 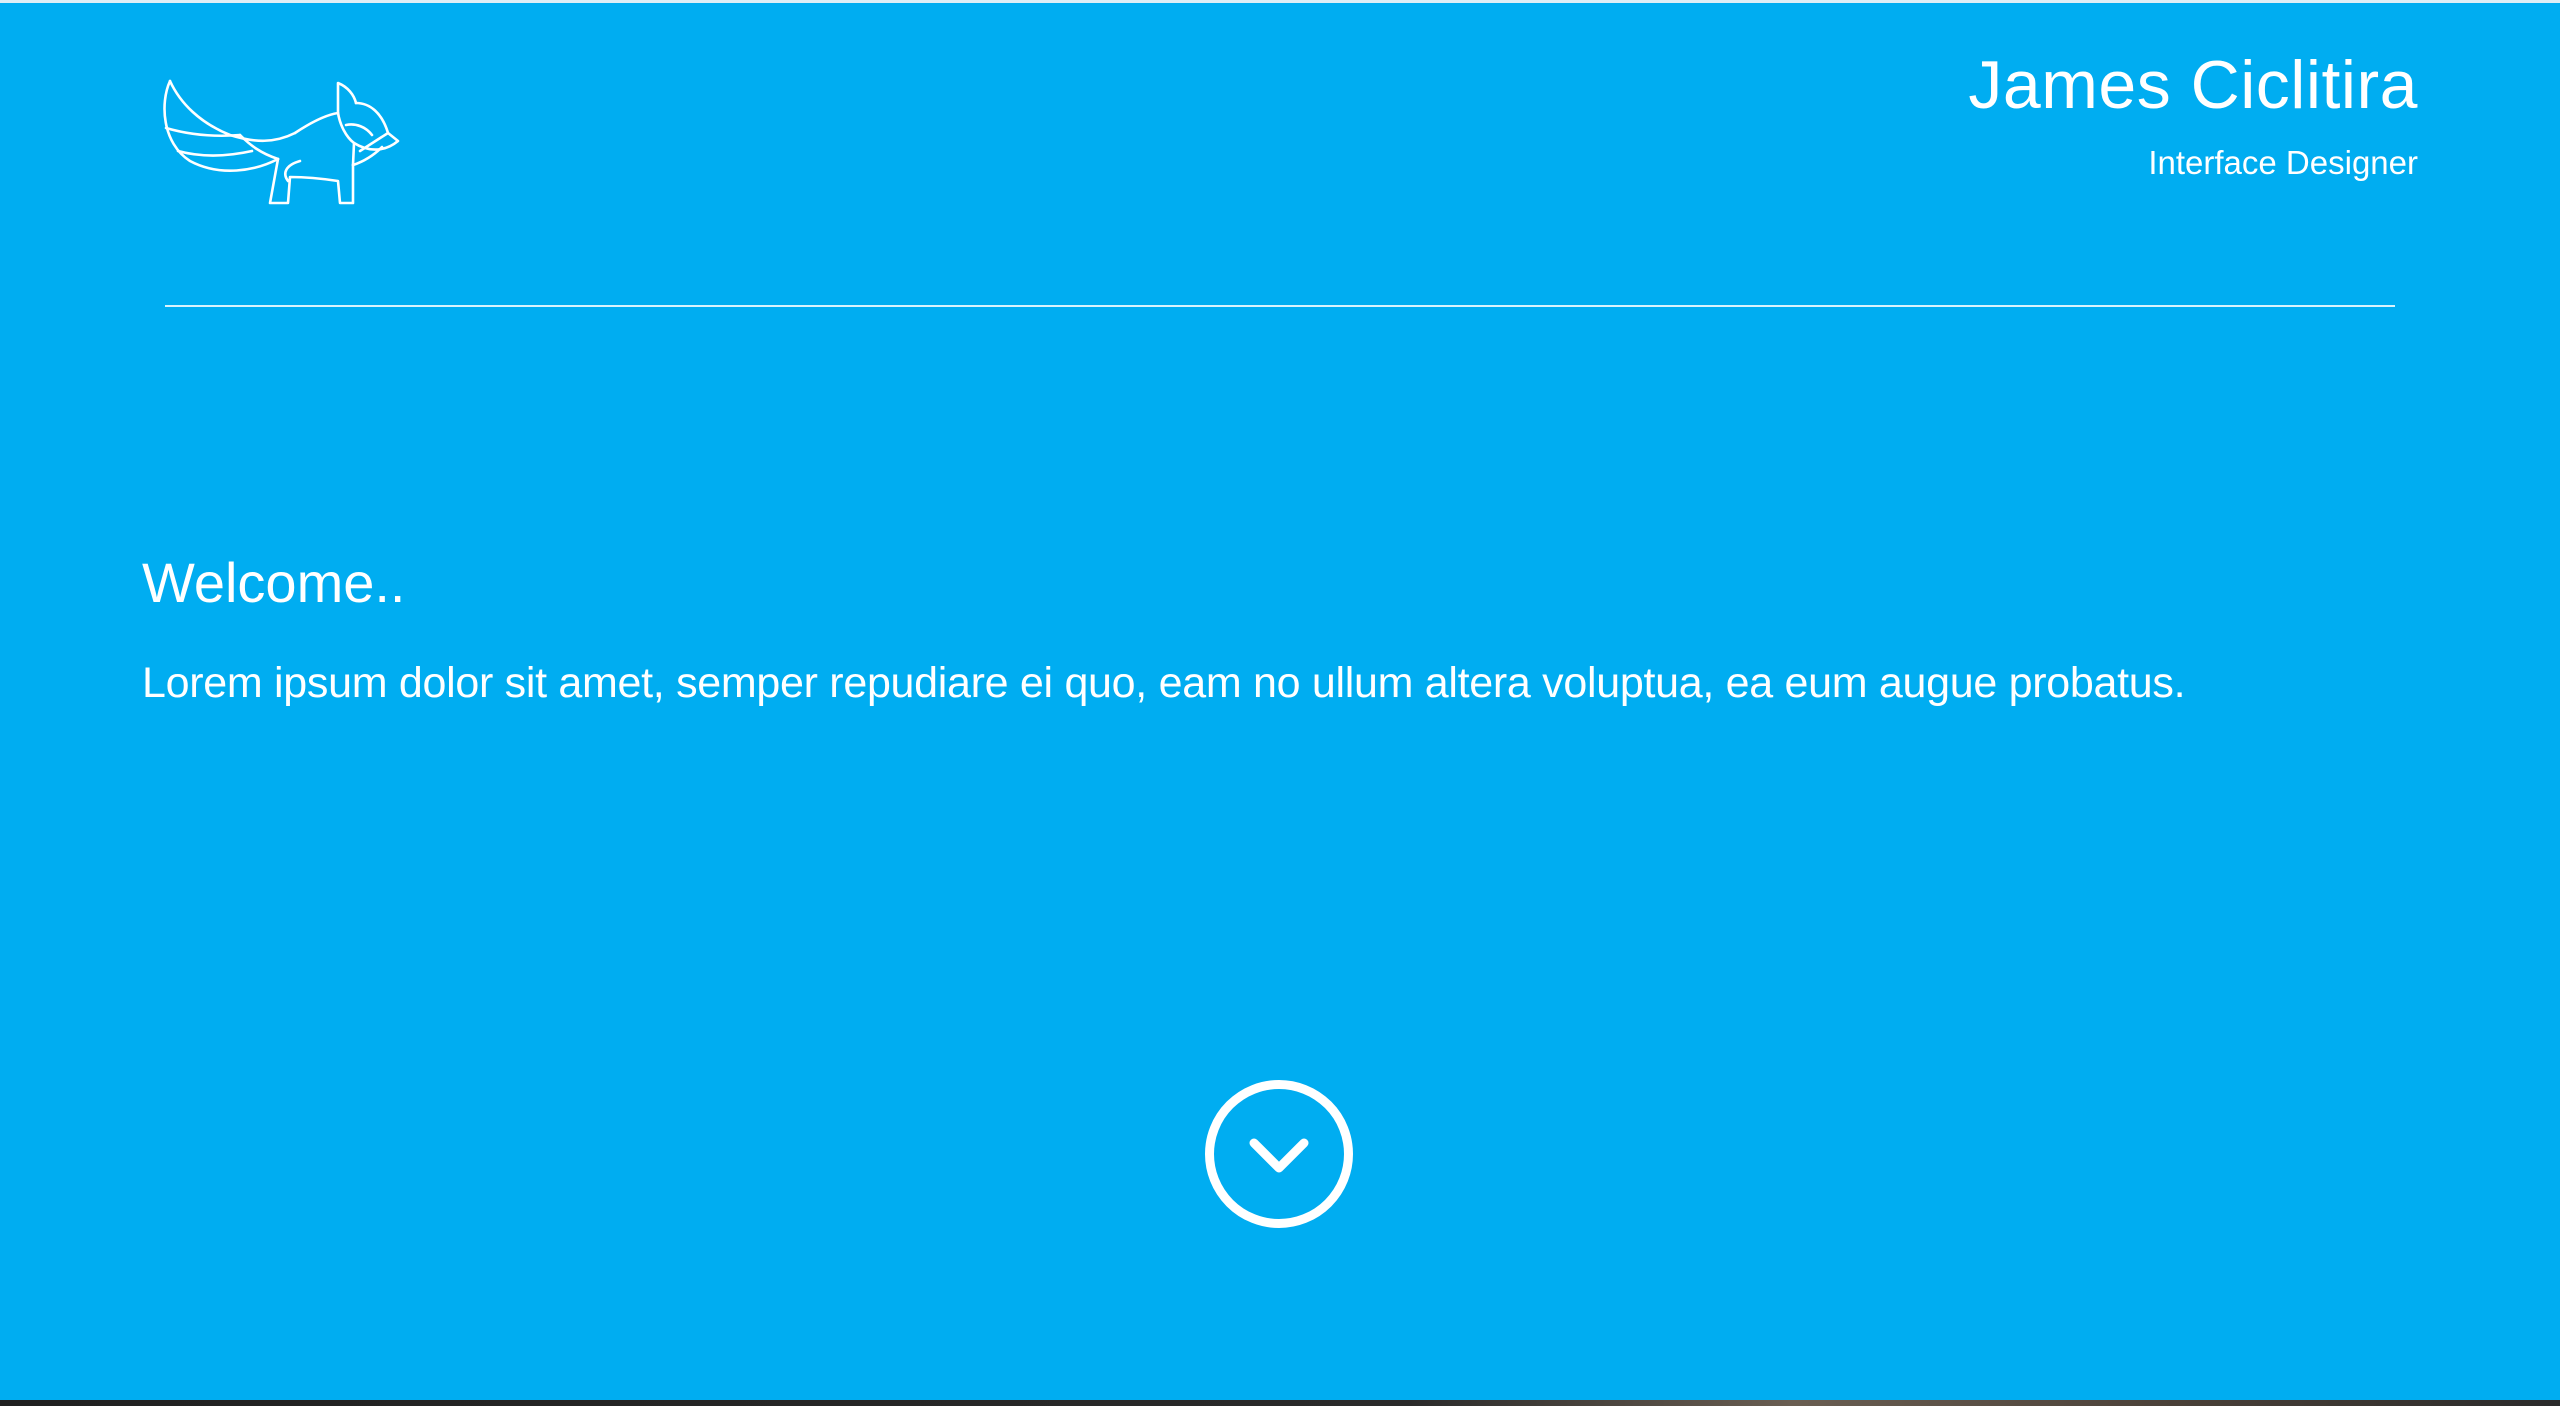 I want to click on chevron-down-icon, so click(x=1279, y=1155).